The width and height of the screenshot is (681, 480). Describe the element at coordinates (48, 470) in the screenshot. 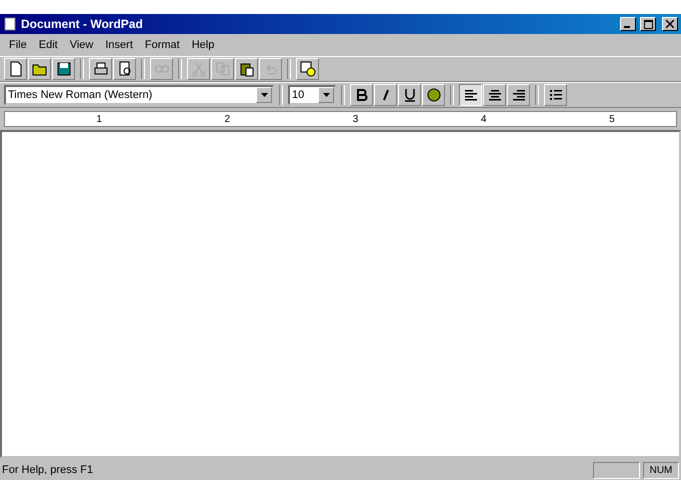

I see `status-text: For Help, press F1` at that location.